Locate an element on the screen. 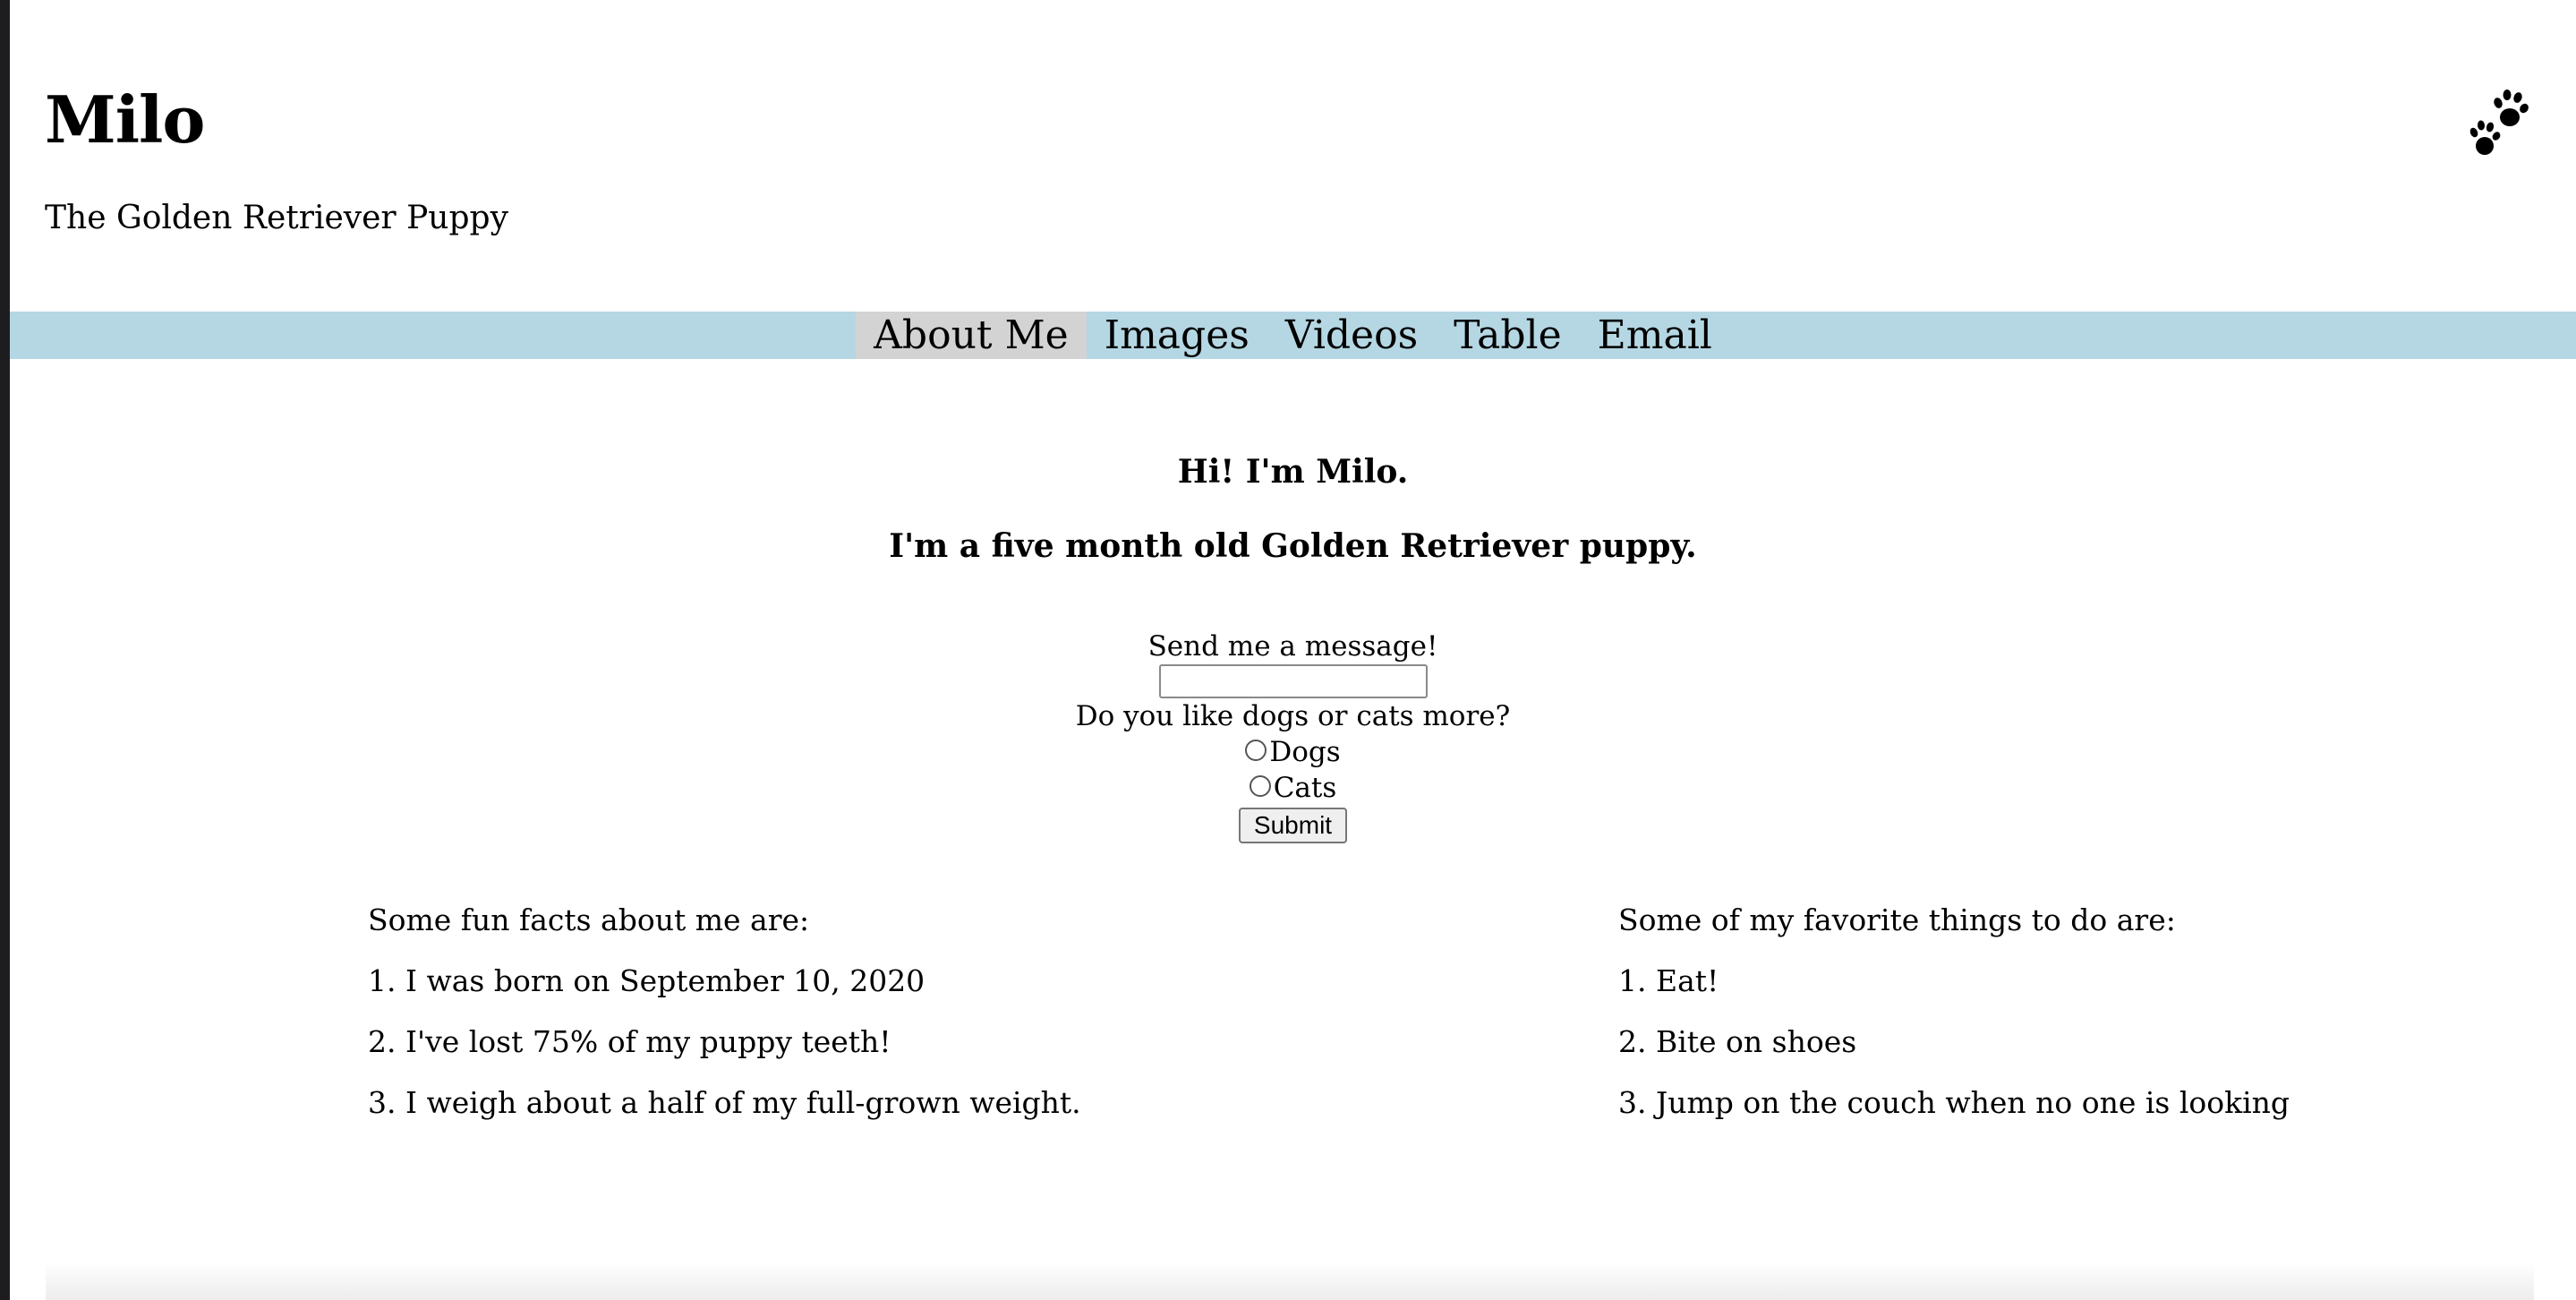 This screenshot has width=2576, height=1300. fun-facts-heading: Some fun facts about me are: is located at coordinates (589, 920).